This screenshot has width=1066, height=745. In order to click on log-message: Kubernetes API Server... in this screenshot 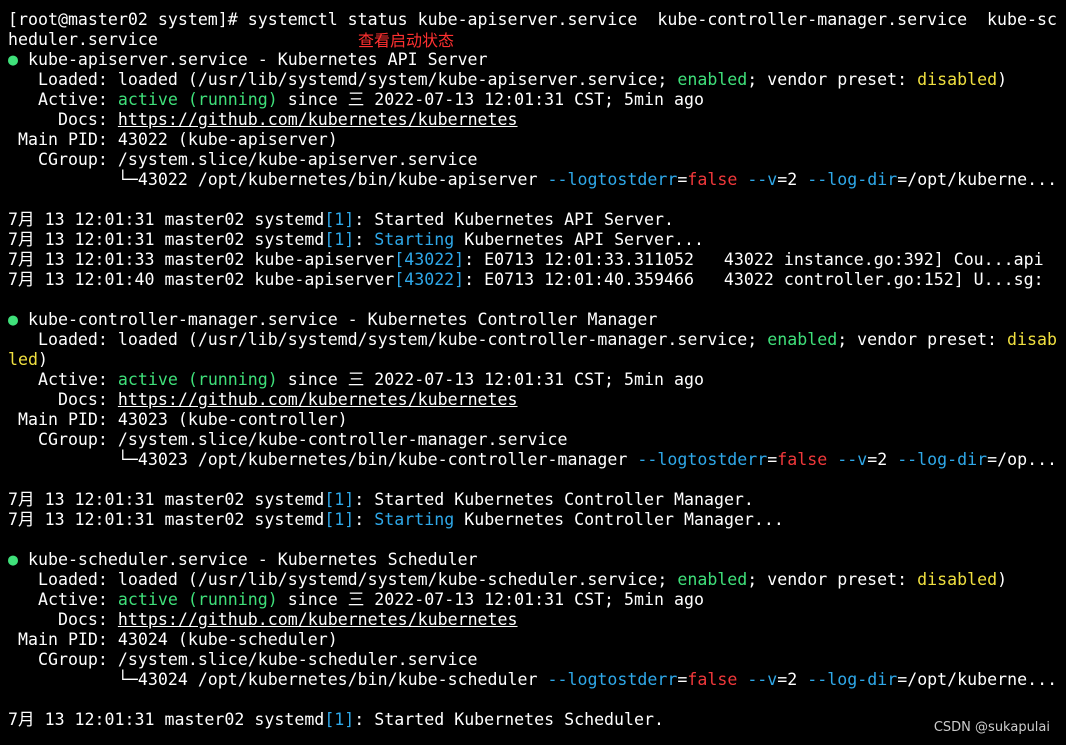, I will do `click(579, 239)`.